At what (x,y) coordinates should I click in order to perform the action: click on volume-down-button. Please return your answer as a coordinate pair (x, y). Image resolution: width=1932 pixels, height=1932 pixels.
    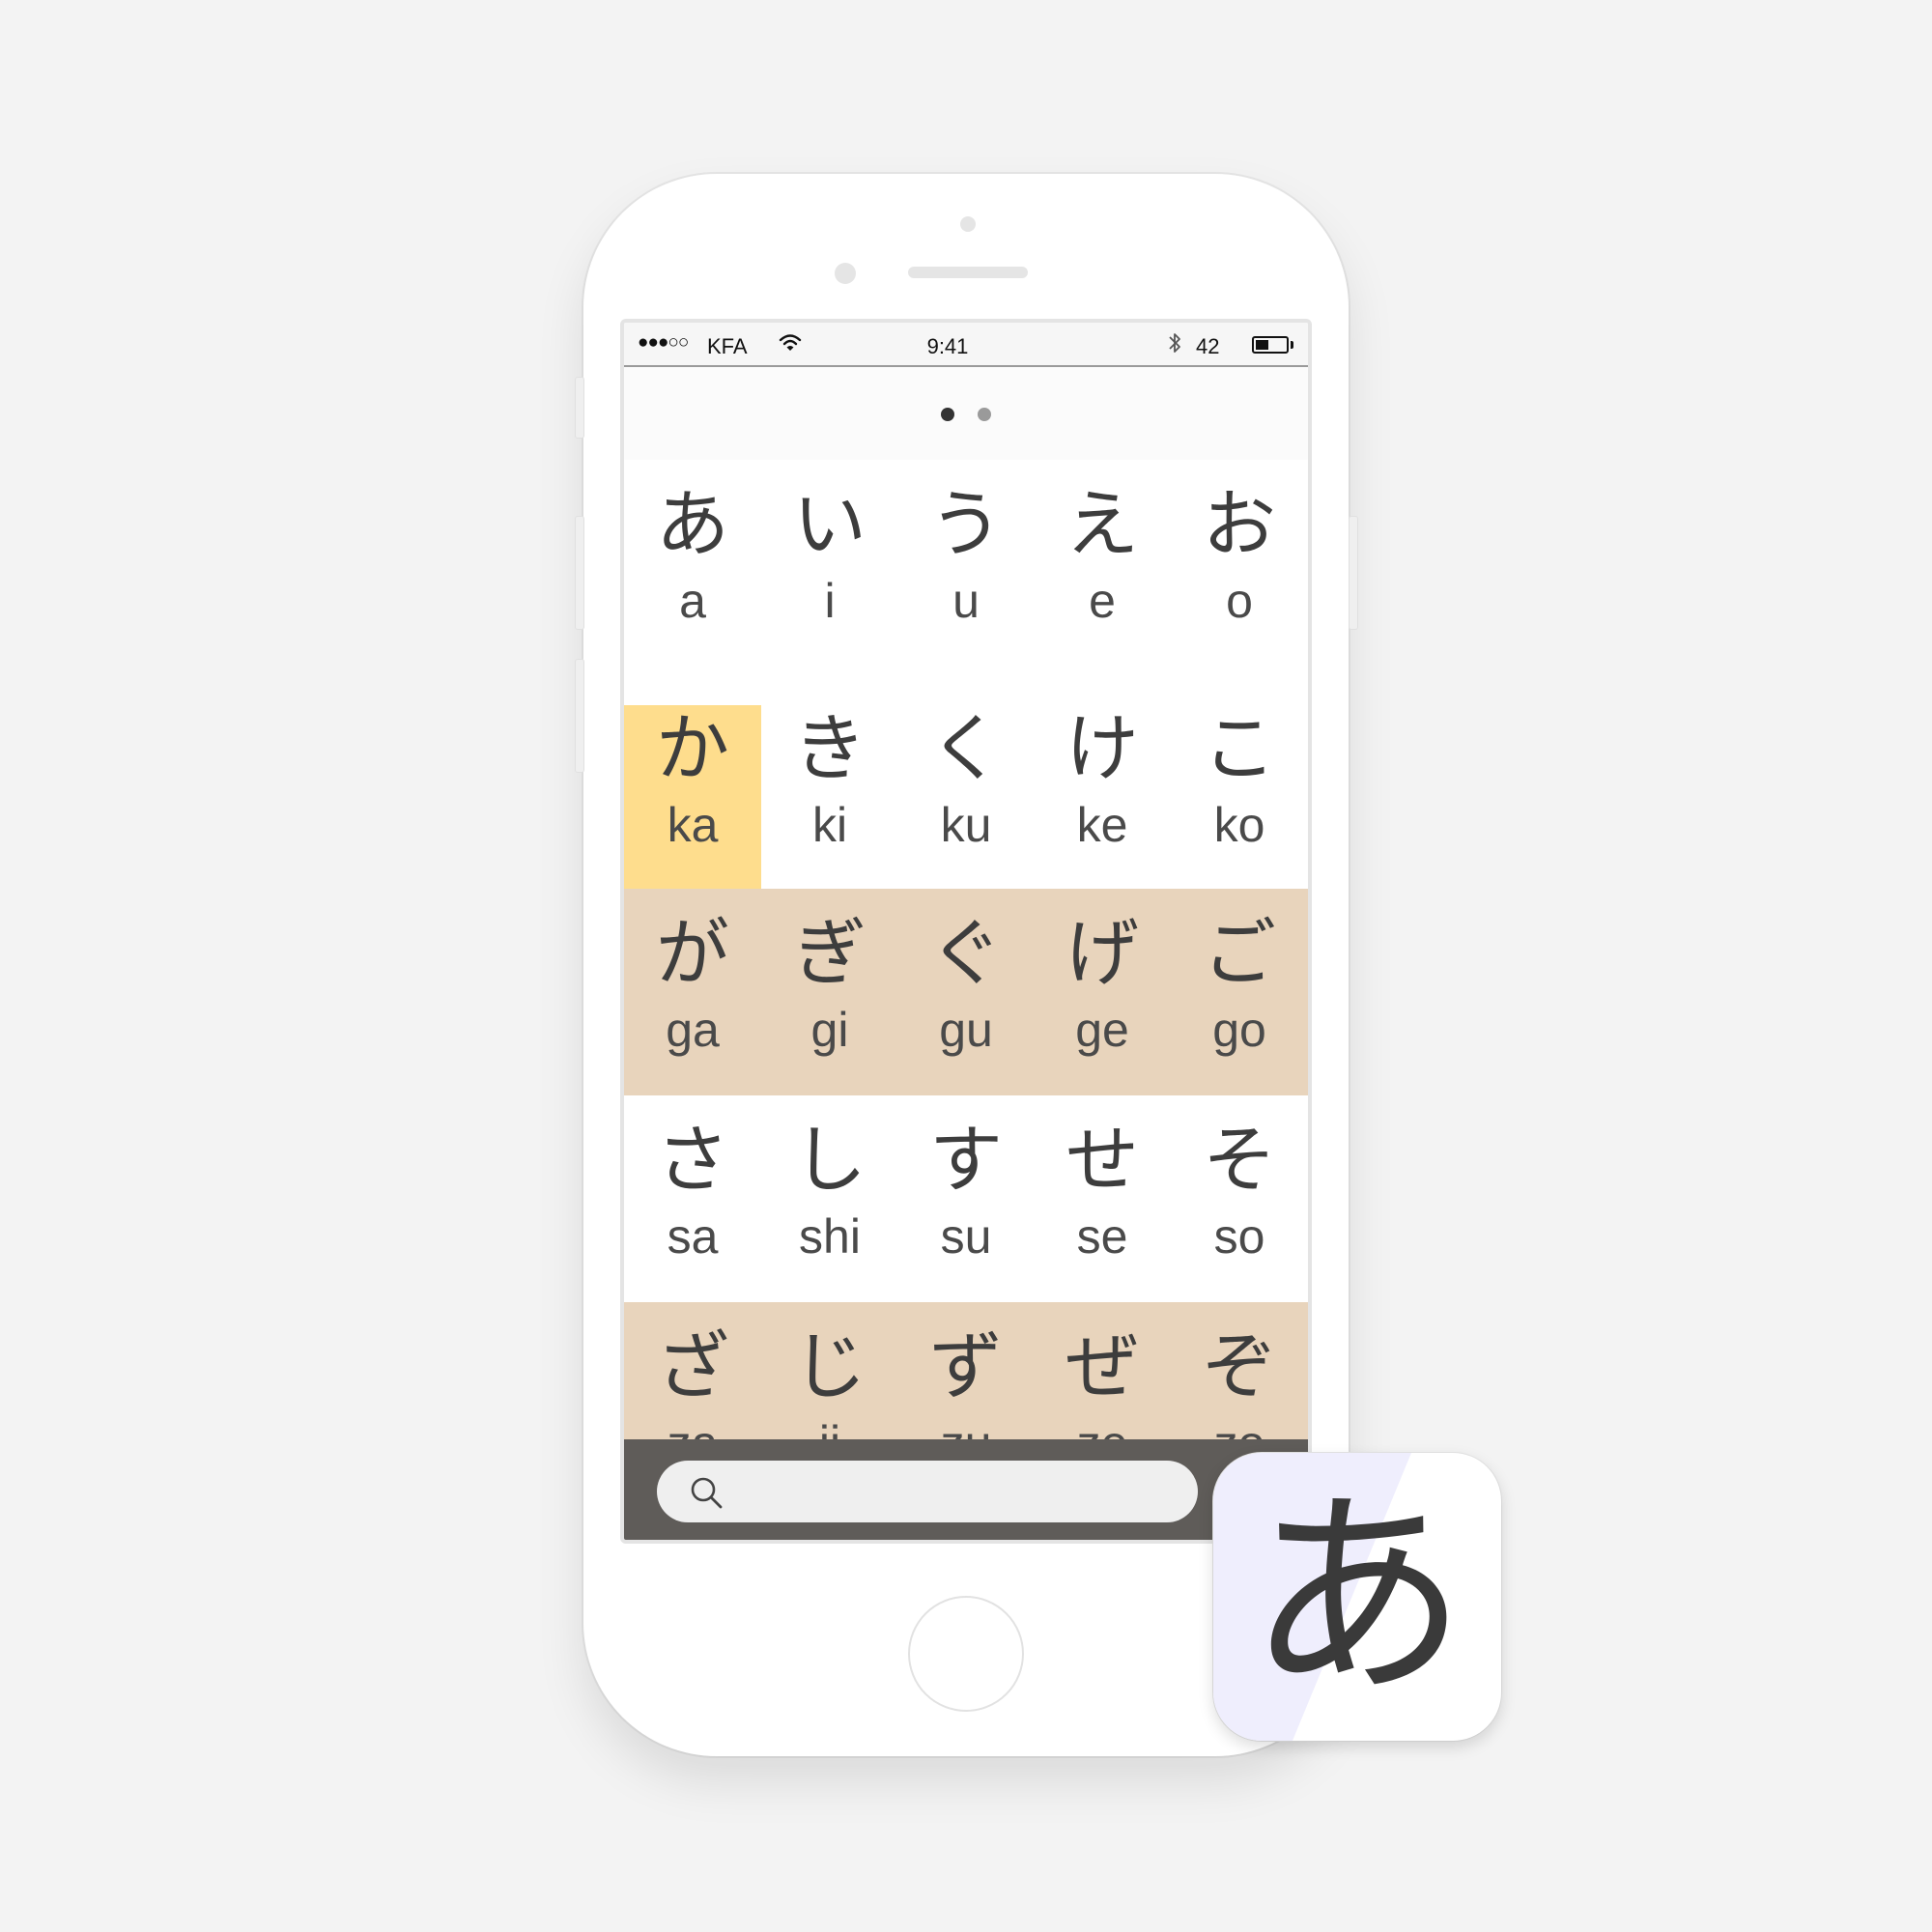
    Looking at the image, I should click on (579, 716).